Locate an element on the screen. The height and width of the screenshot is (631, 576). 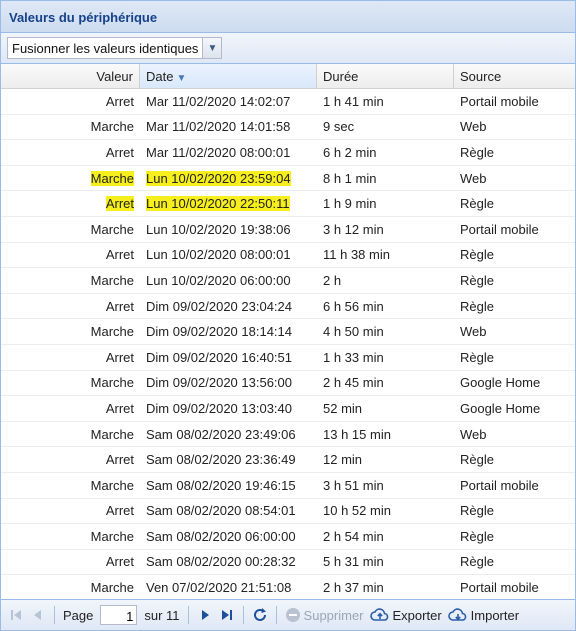
column-header-duration: Durée is located at coordinates (385, 76).